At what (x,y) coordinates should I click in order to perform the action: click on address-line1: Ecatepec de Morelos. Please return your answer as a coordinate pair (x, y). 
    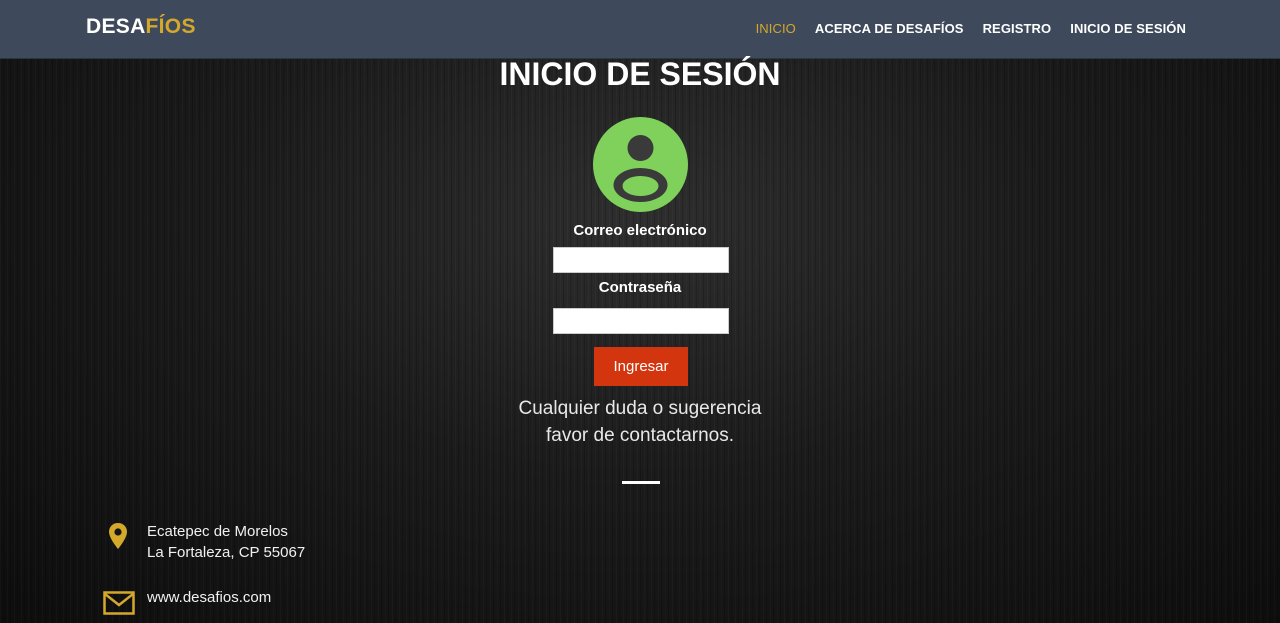
    Looking at the image, I should click on (217, 531).